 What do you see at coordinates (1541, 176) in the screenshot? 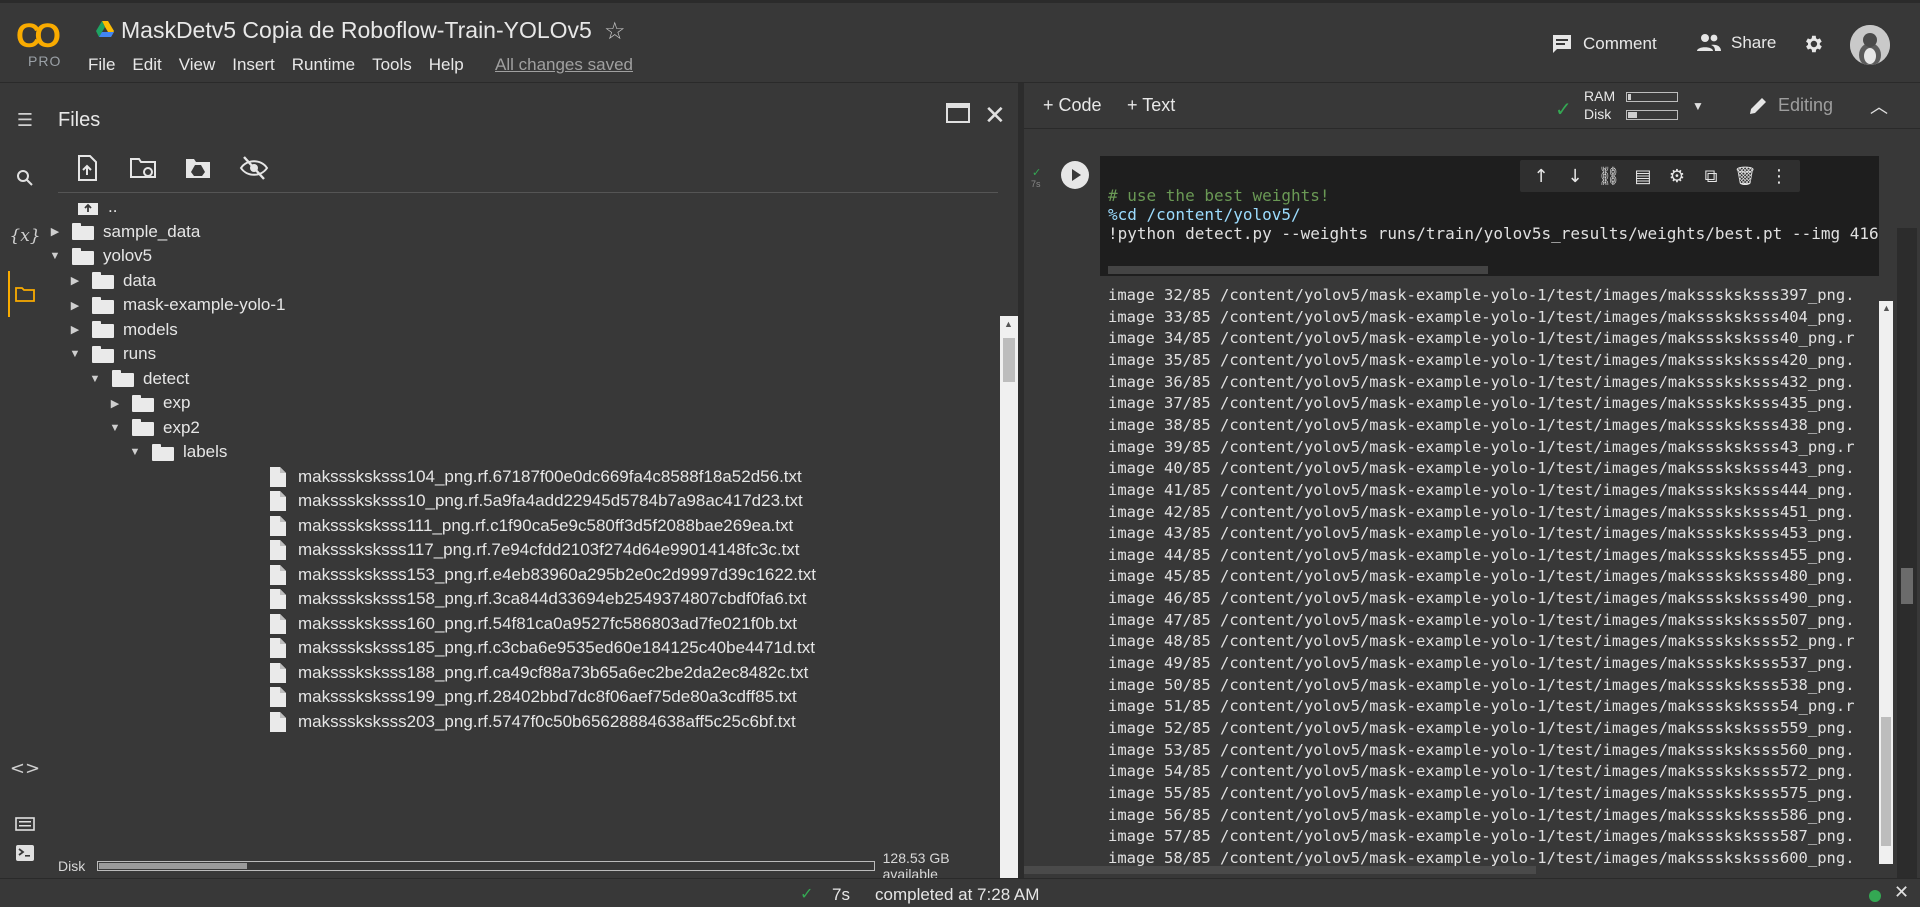
I see `move-up-icon: ↑` at bounding box center [1541, 176].